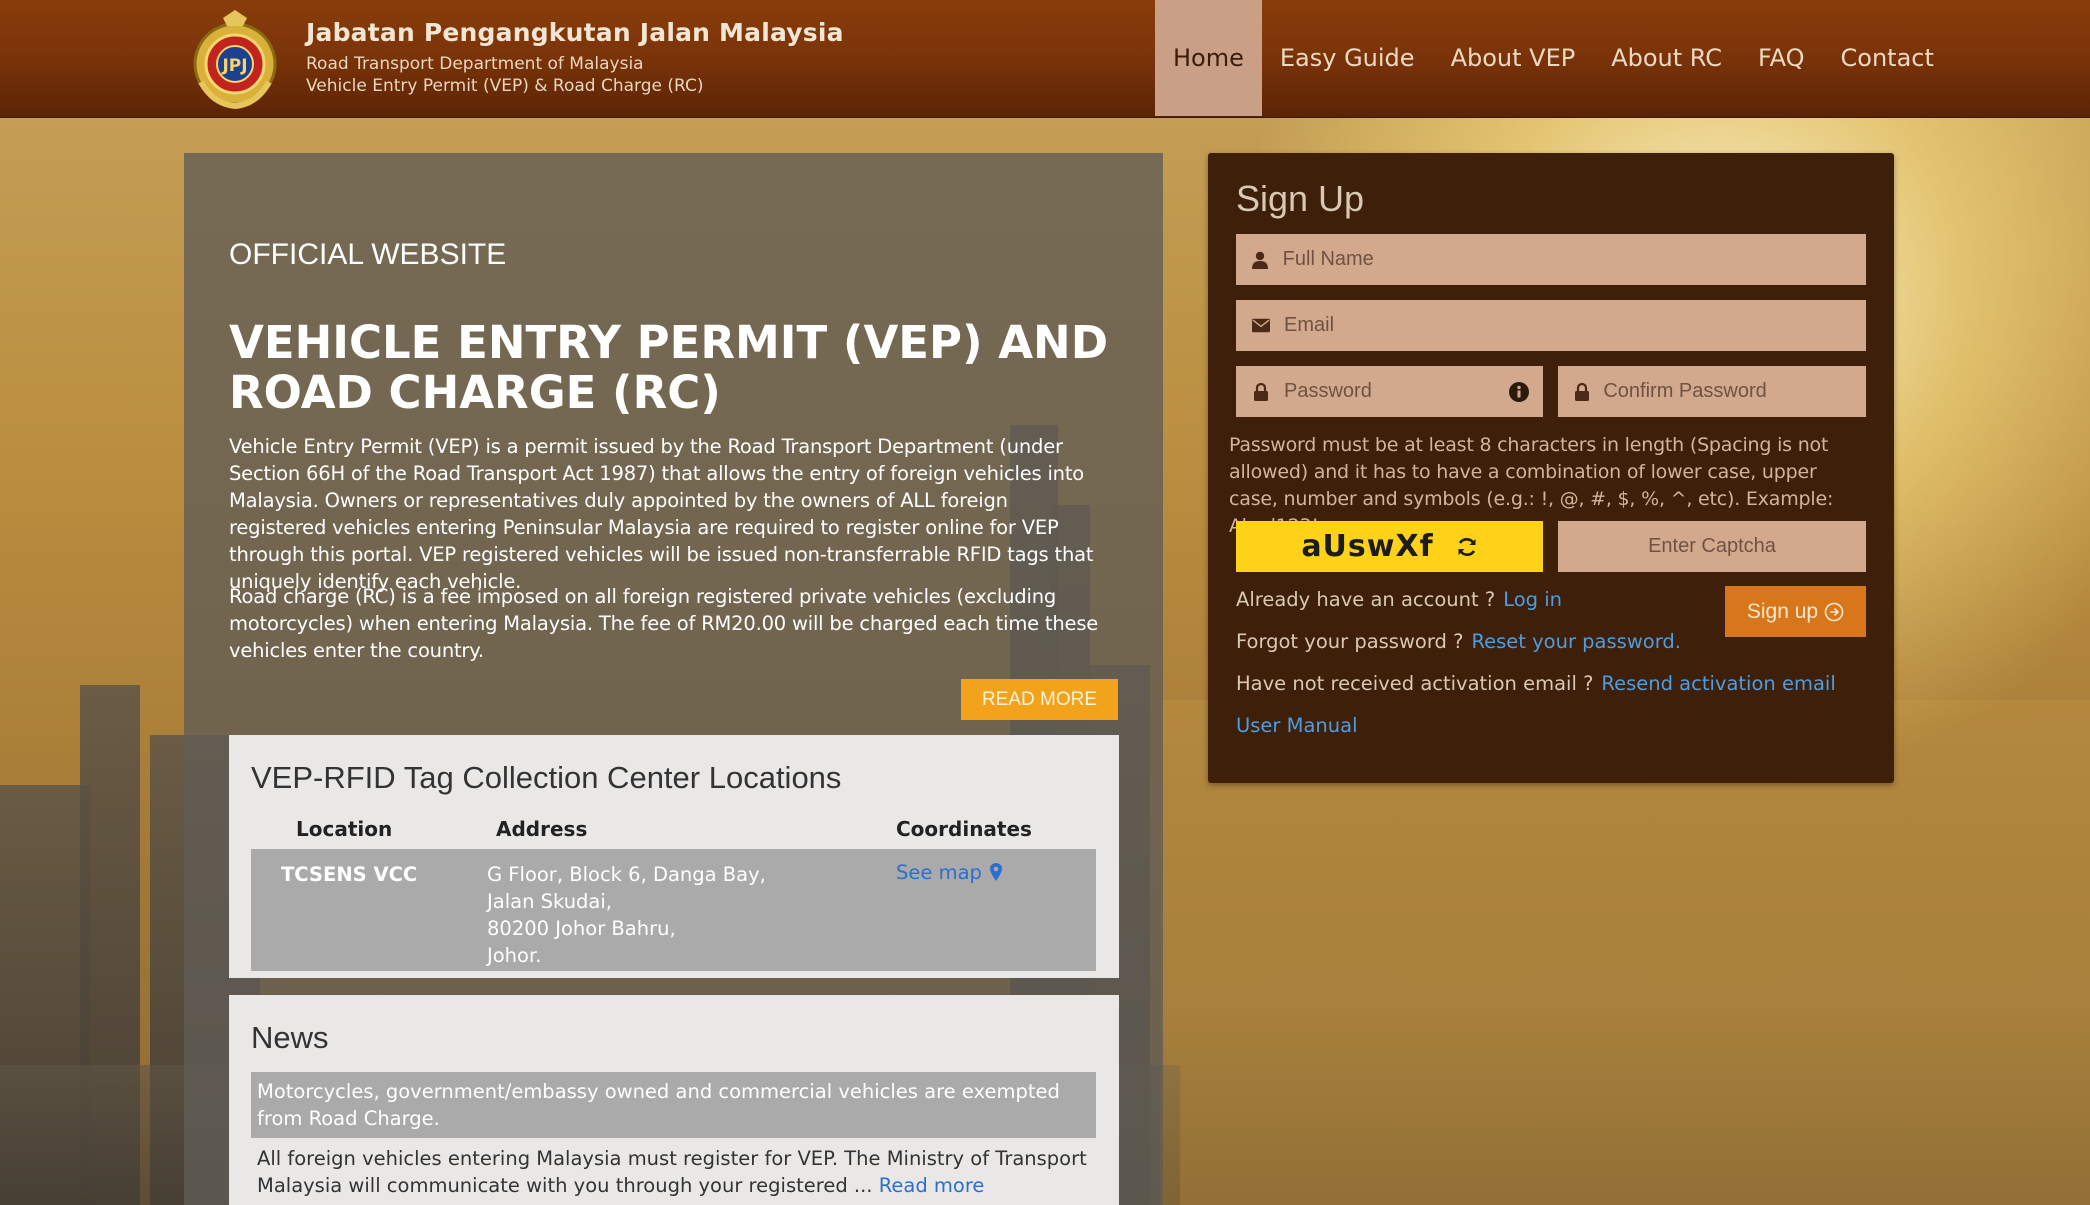 The height and width of the screenshot is (1205, 2090). I want to click on login-link: Log in, so click(1532, 599).